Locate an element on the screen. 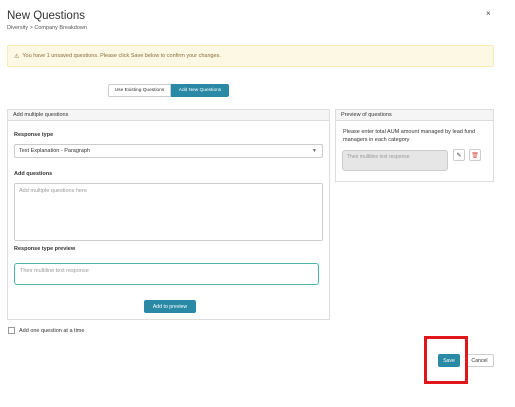 The height and width of the screenshot is (407, 515). response-type-select: Text Explanation - Paragraph ▼ is located at coordinates (168, 151).